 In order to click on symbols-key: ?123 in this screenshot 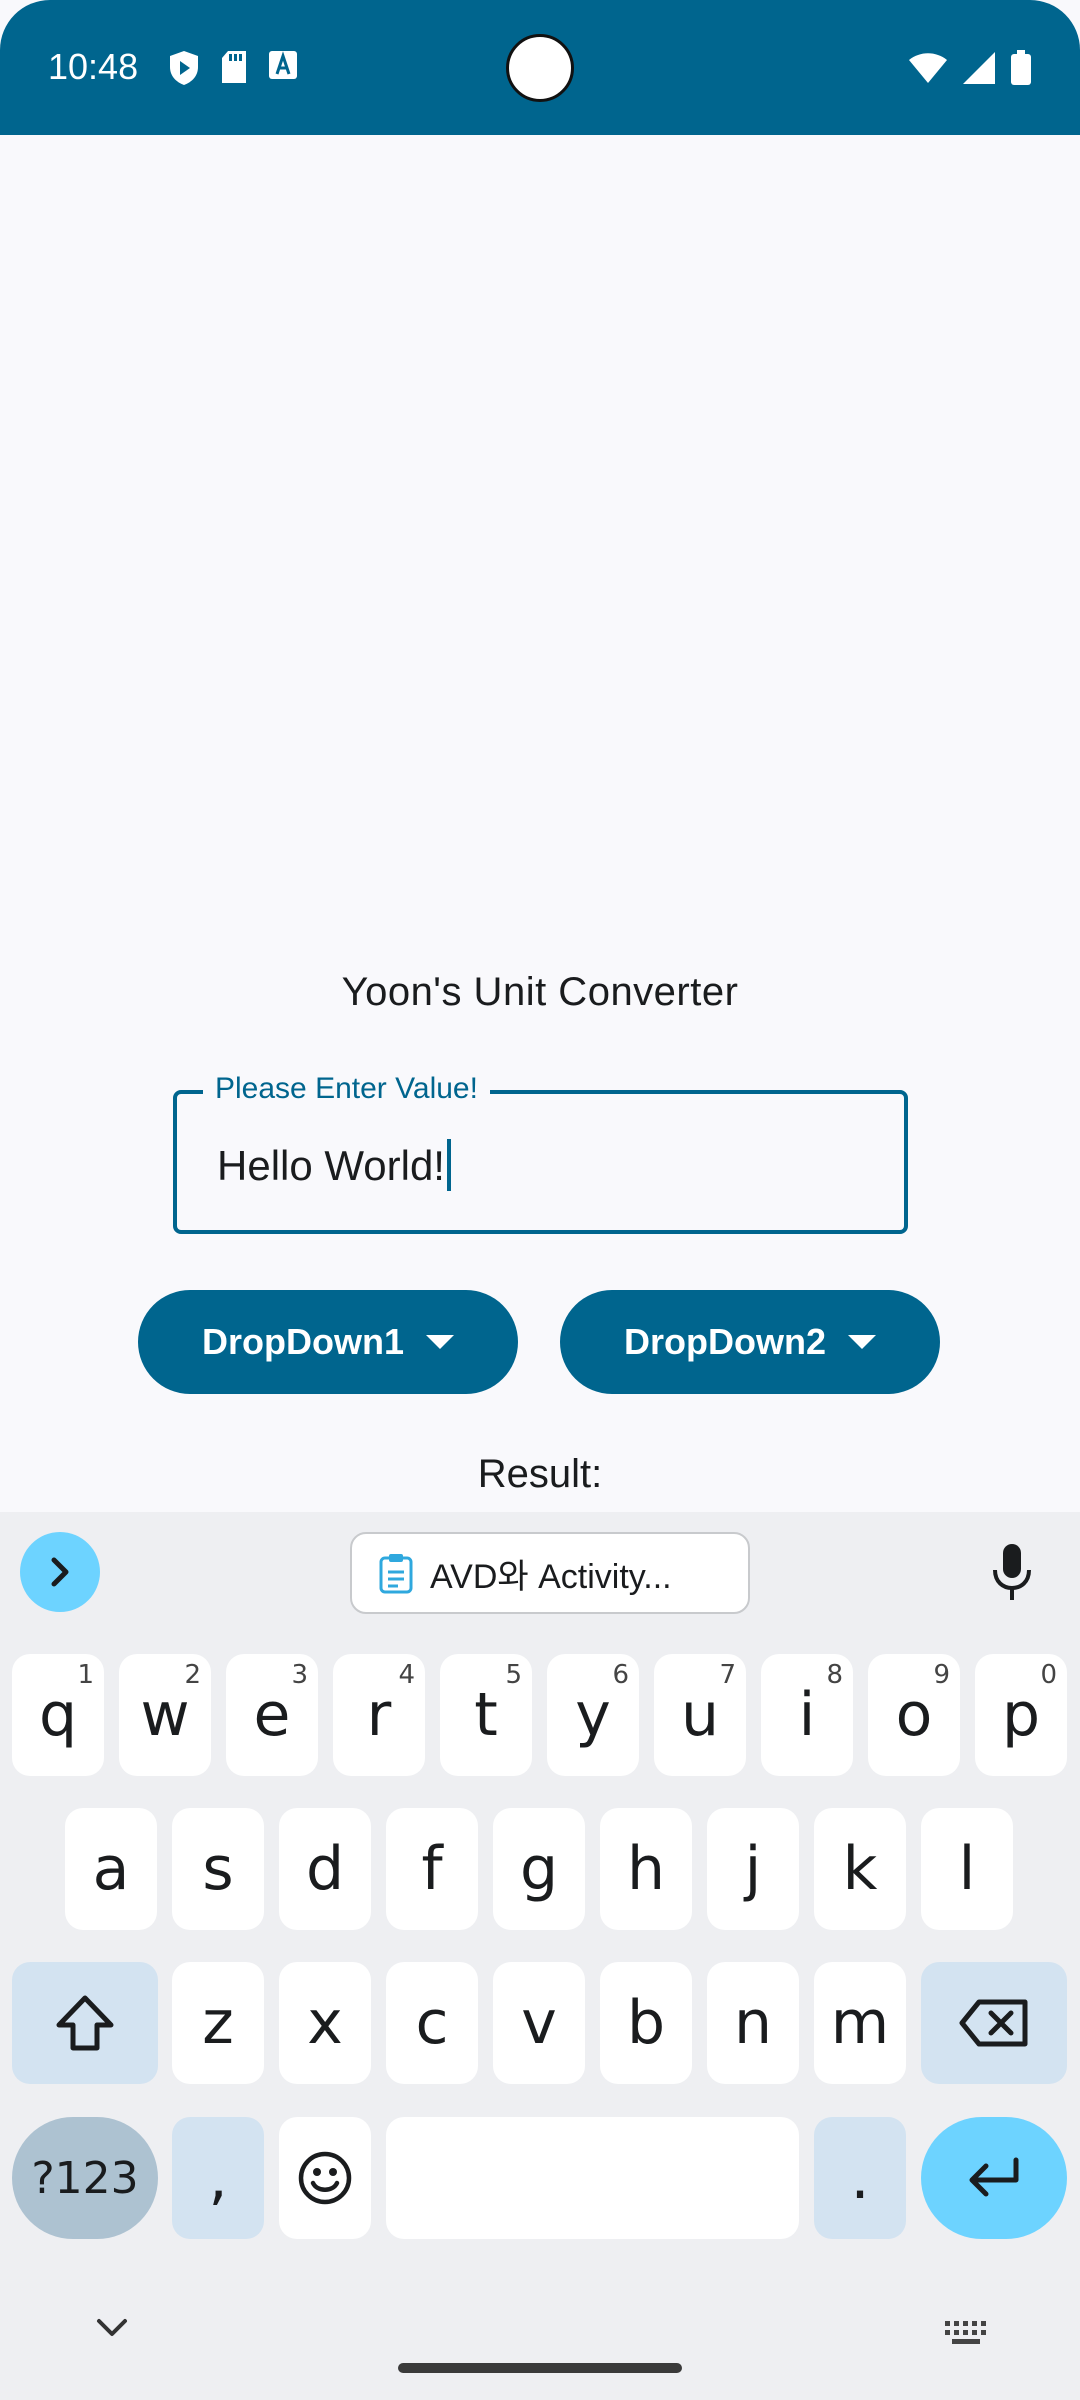, I will do `click(85, 2178)`.